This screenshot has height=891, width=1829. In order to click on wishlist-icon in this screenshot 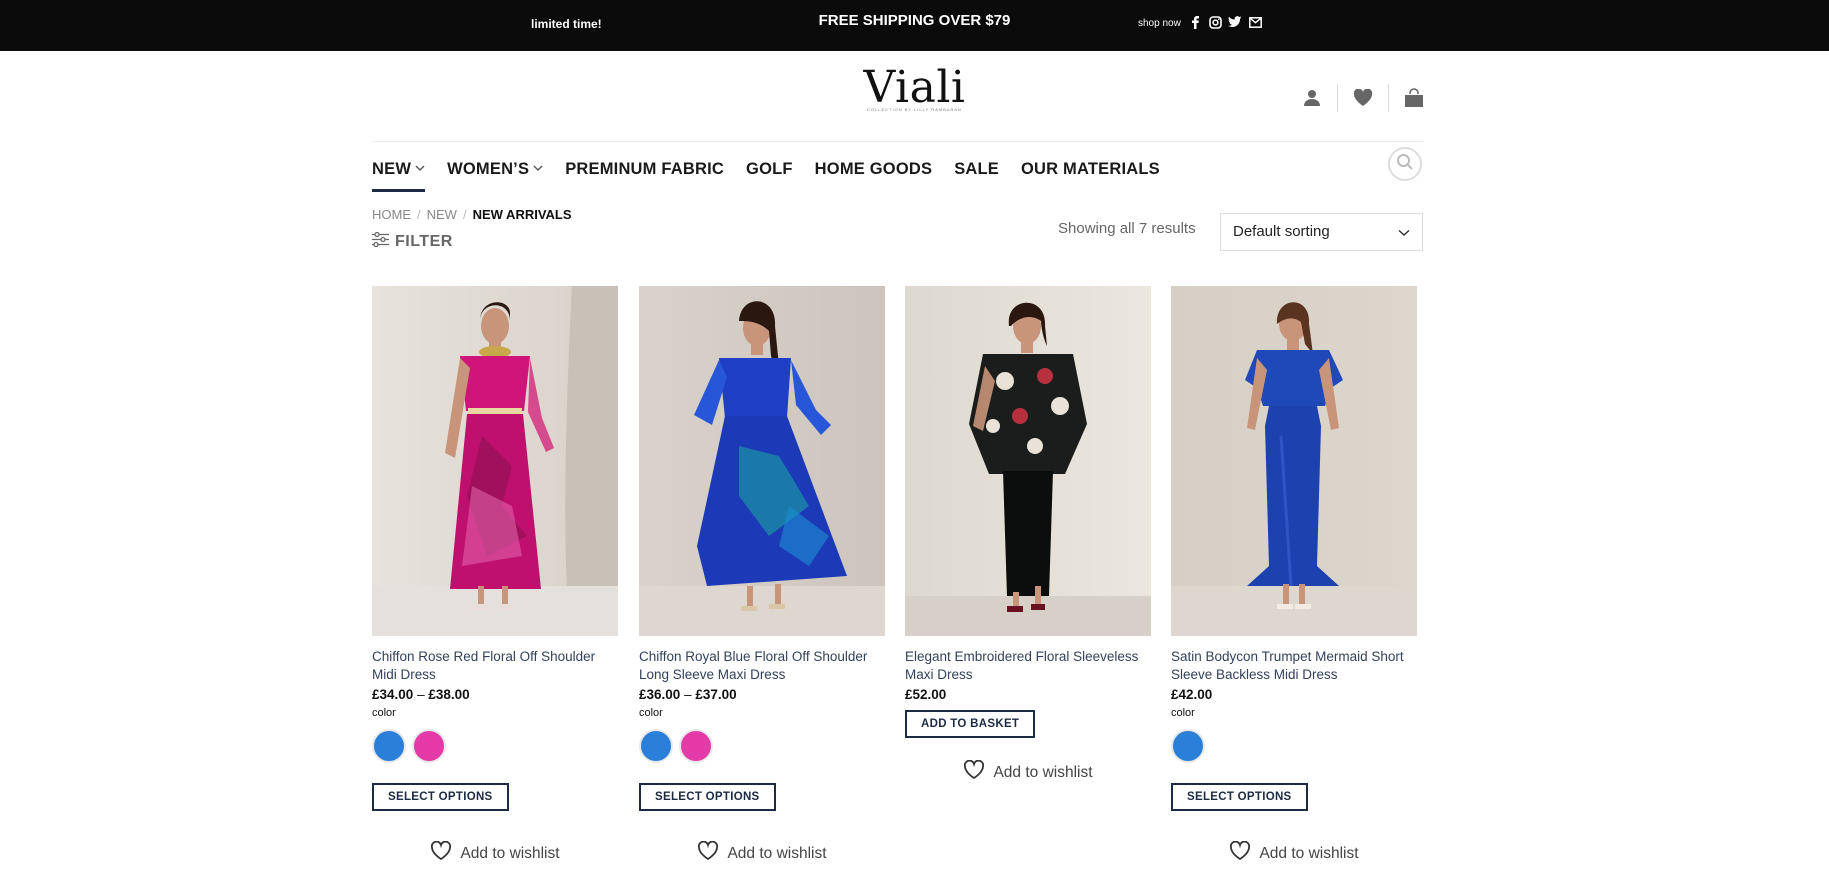, I will do `click(1363, 98)`.